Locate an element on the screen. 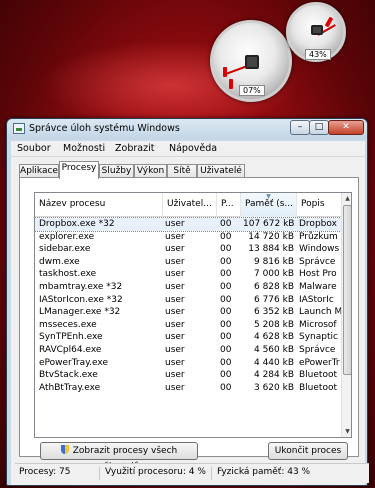 The height and width of the screenshot is (488, 375). tab-performance: Výkon is located at coordinates (150, 171).